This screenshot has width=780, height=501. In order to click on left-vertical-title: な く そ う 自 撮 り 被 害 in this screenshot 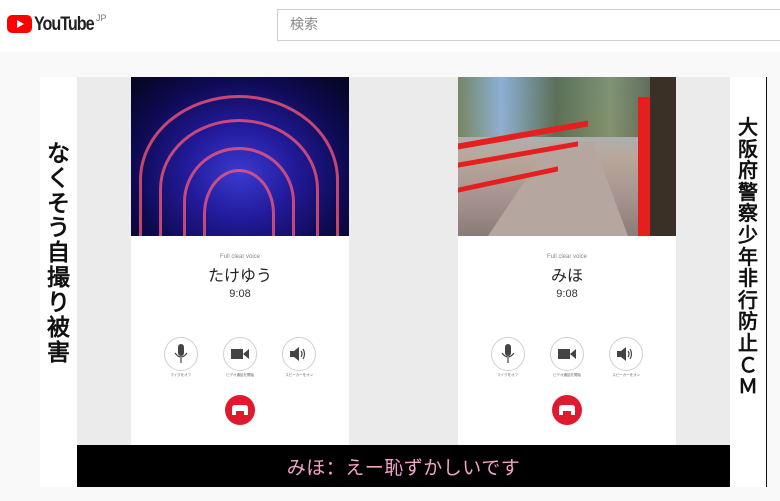, I will do `click(58, 253)`.